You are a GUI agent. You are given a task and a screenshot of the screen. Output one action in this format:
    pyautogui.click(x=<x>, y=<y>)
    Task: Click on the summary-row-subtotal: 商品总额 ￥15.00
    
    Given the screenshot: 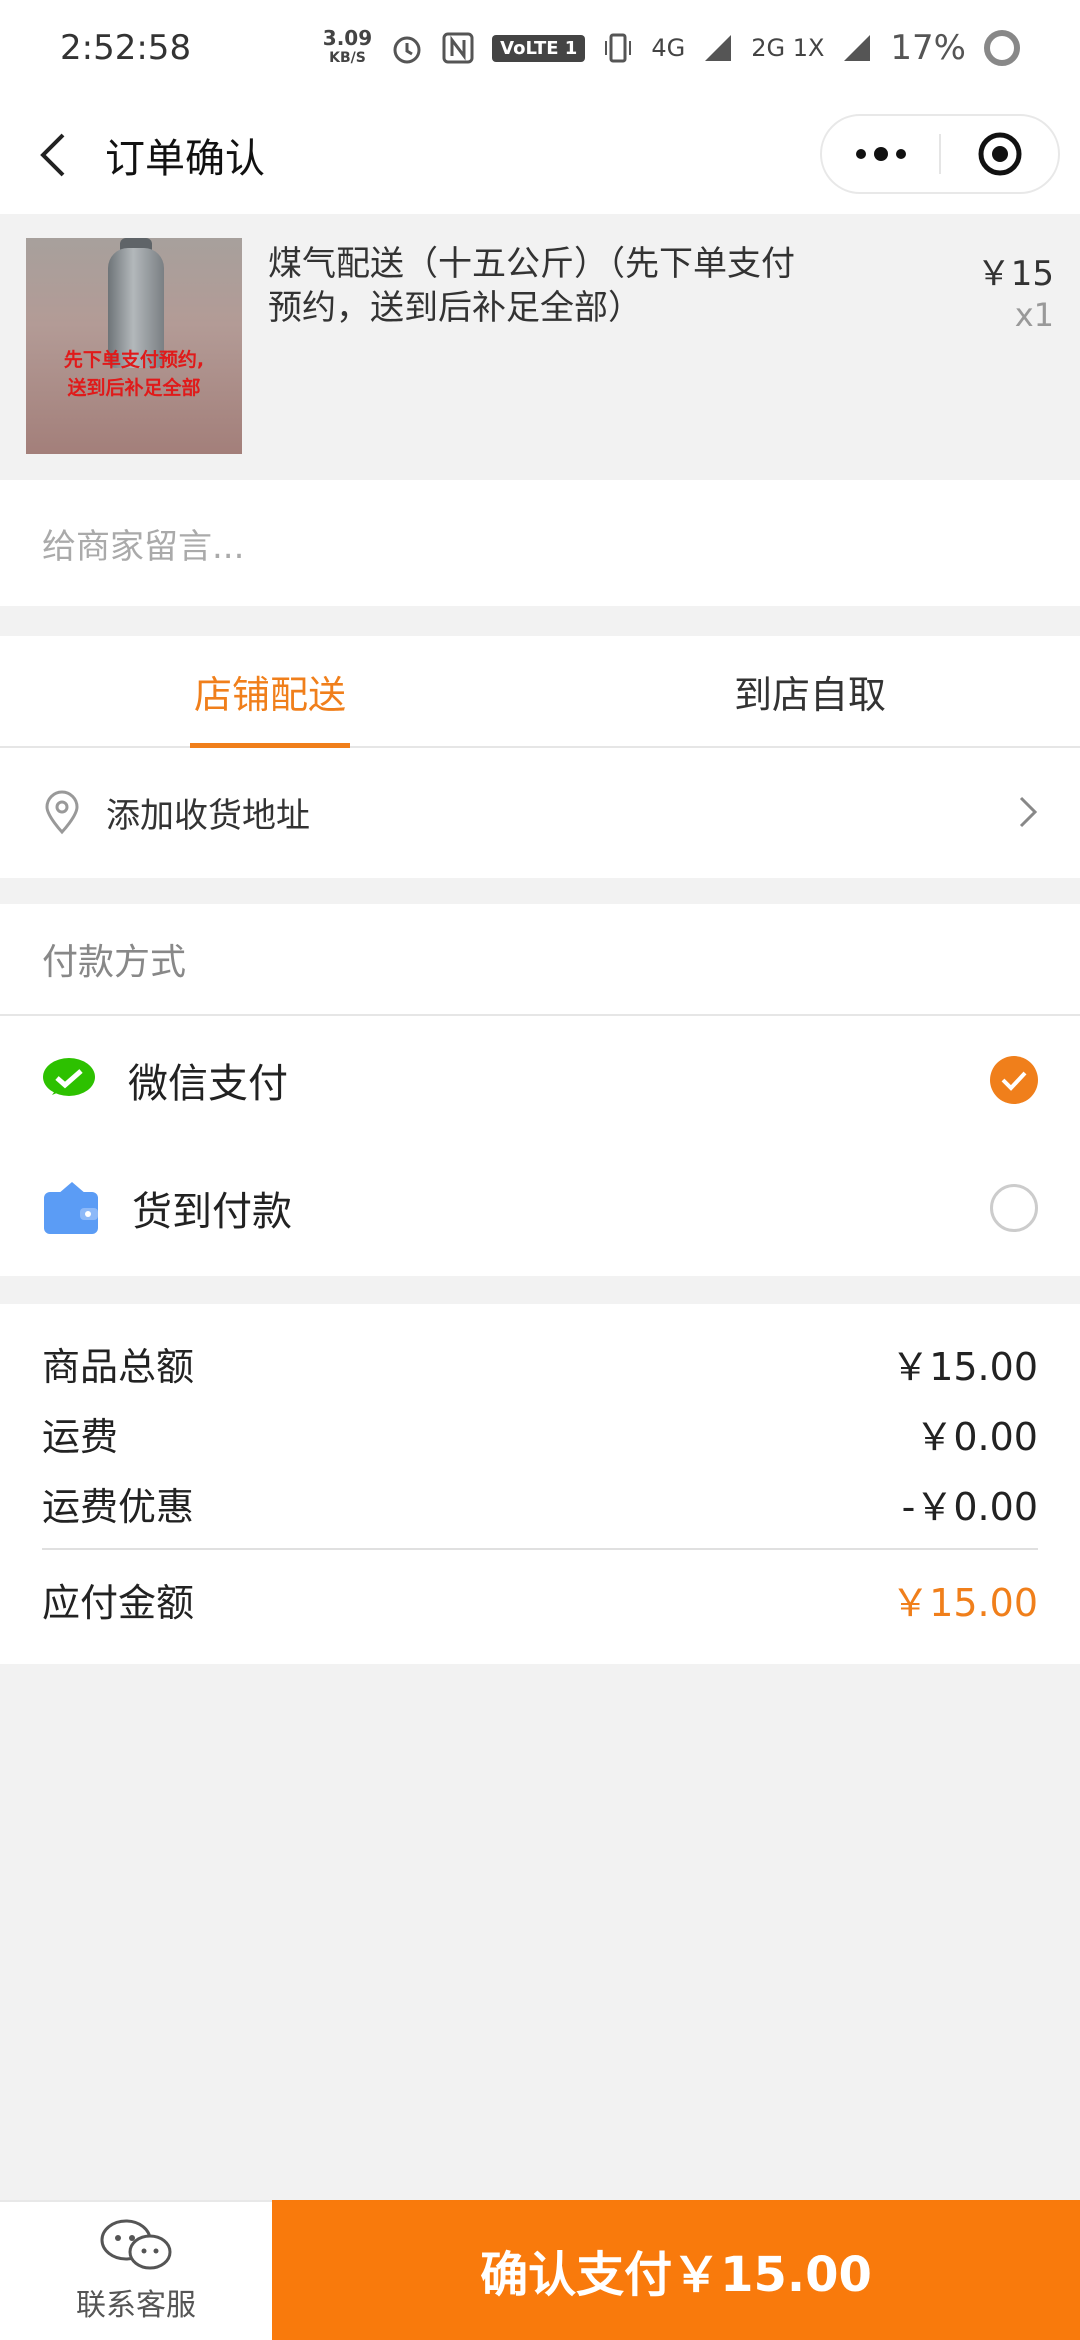 What is the action you would take?
    pyautogui.click(x=540, y=1366)
    